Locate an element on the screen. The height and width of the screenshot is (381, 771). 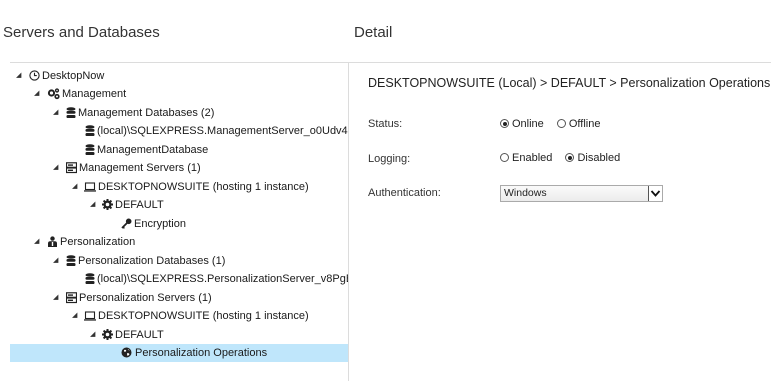
tree-node-personalization: ◢ Personalization is located at coordinates (179, 242).